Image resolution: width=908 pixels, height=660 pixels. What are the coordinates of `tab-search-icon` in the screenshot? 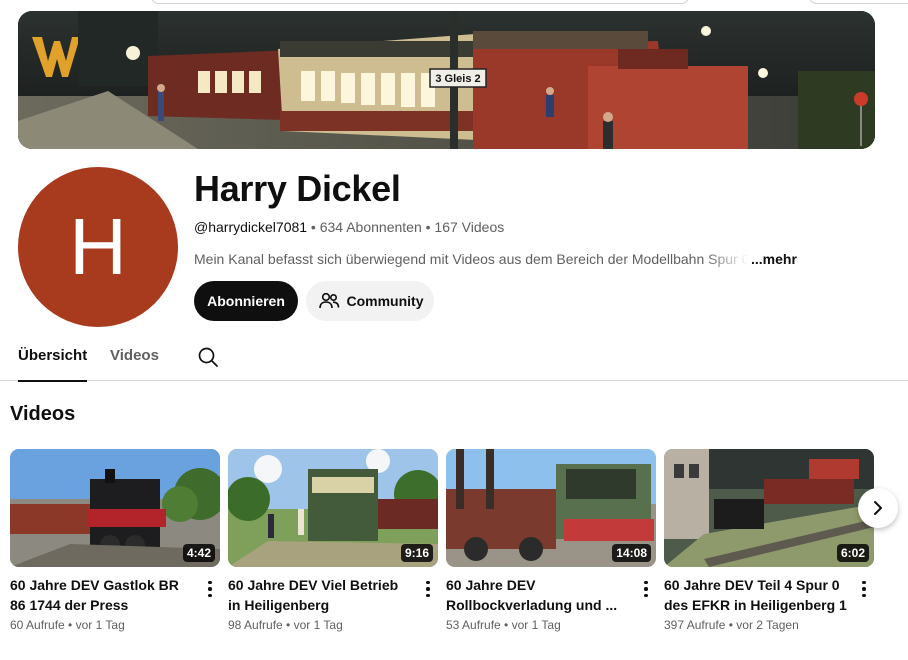 It's located at (208, 357).